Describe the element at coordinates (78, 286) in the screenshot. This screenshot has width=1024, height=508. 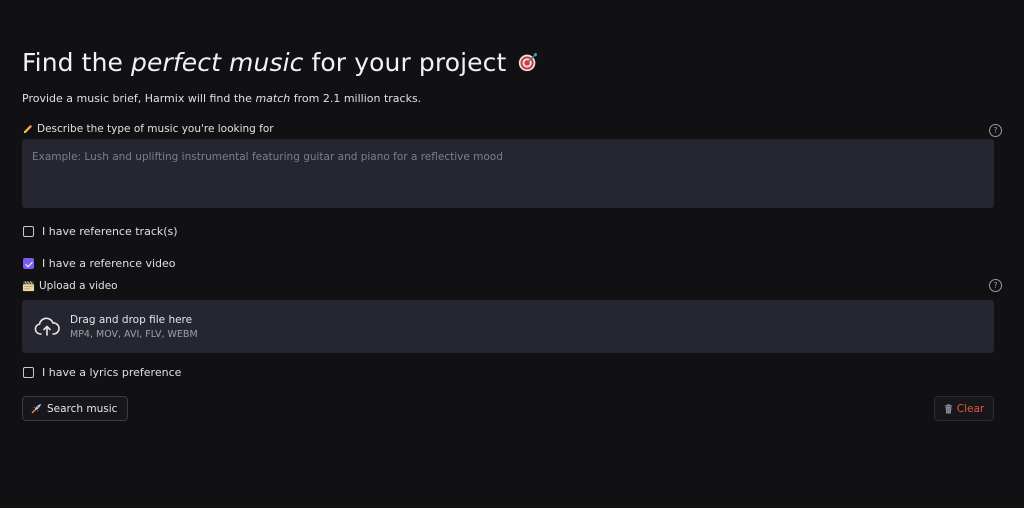
I see `upload-label-text: Upload a video` at that location.